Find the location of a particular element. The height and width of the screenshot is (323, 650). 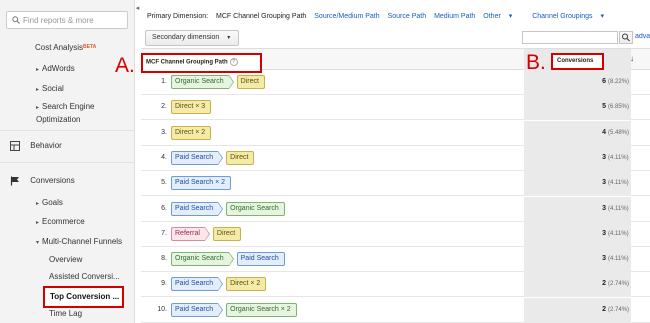

sidebar-item-ecommerce: ▸ Ecommerce is located at coordinates (67, 222).